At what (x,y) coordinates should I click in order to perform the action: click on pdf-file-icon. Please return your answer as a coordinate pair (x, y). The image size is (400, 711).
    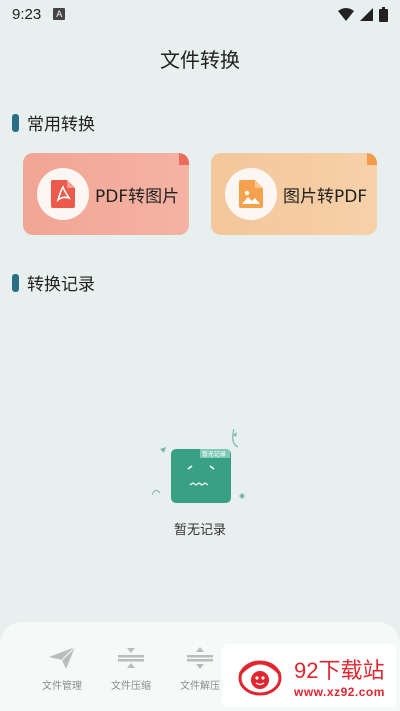
    Looking at the image, I should click on (63, 194).